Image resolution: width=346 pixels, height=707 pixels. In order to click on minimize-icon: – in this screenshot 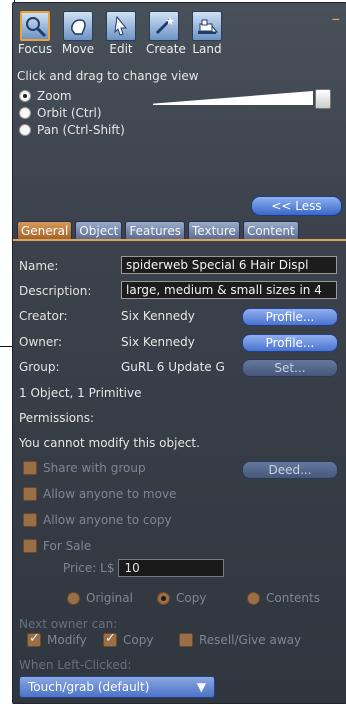, I will do `click(336, 19)`.